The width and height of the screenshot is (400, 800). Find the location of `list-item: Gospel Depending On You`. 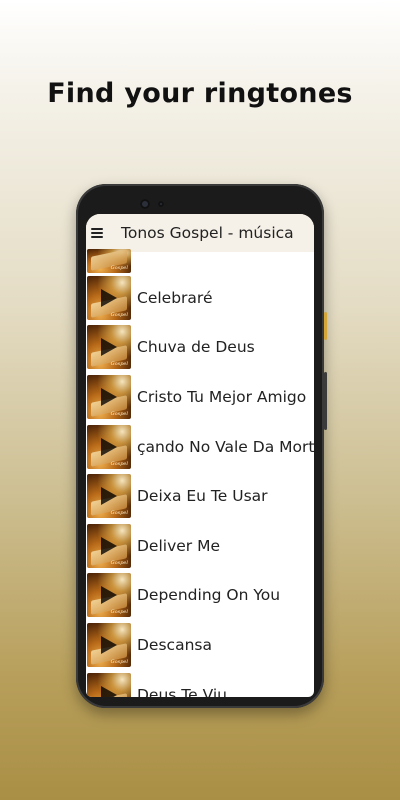

list-item: Gospel Depending On You is located at coordinates (200, 596).